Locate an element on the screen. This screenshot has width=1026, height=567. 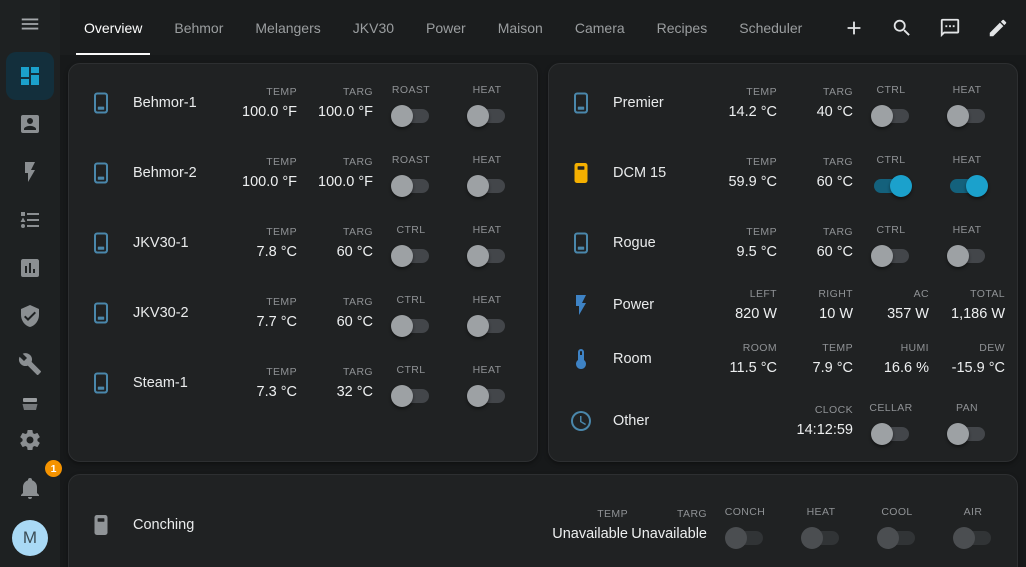
search-button is located at coordinates (902, 28).